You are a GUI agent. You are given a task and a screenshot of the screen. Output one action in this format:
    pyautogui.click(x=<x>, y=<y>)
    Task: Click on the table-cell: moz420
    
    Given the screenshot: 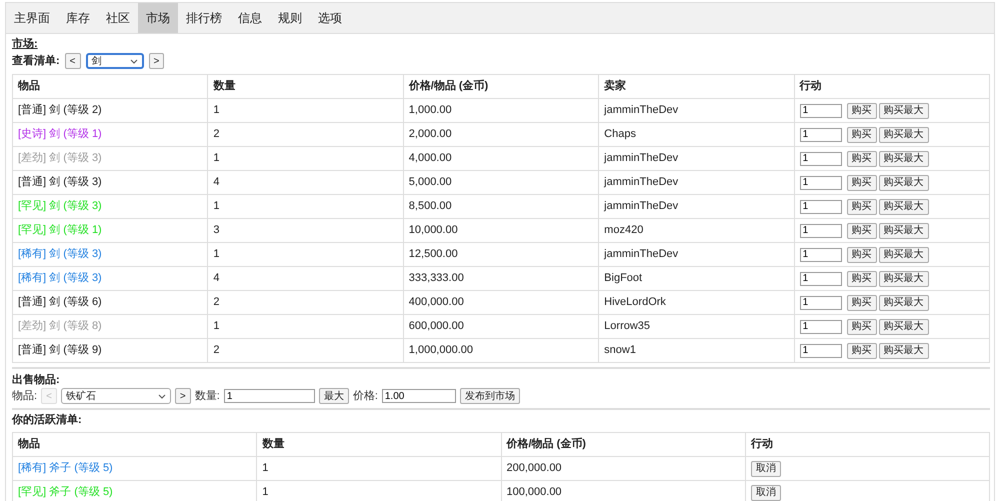 What is the action you would take?
    pyautogui.click(x=696, y=230)
    